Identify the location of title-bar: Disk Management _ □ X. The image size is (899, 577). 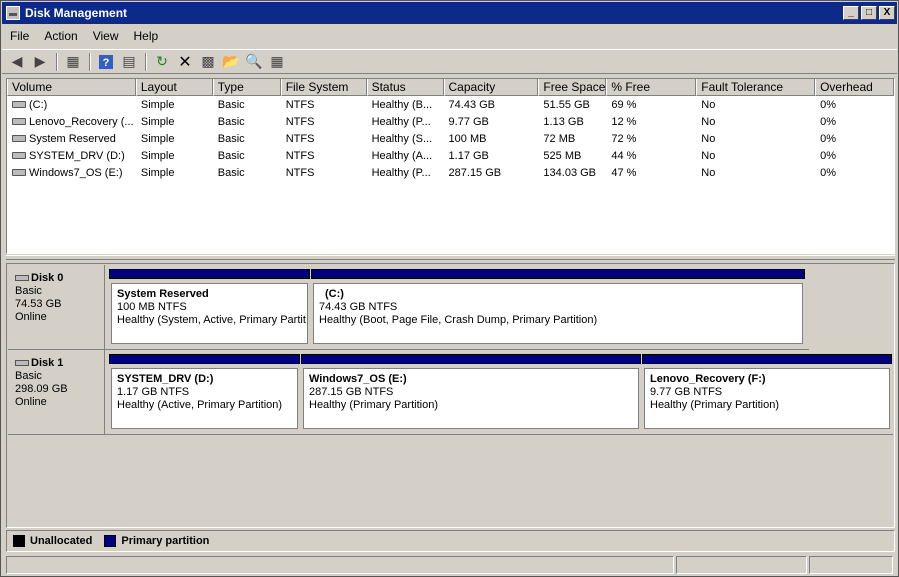
(449, 13).